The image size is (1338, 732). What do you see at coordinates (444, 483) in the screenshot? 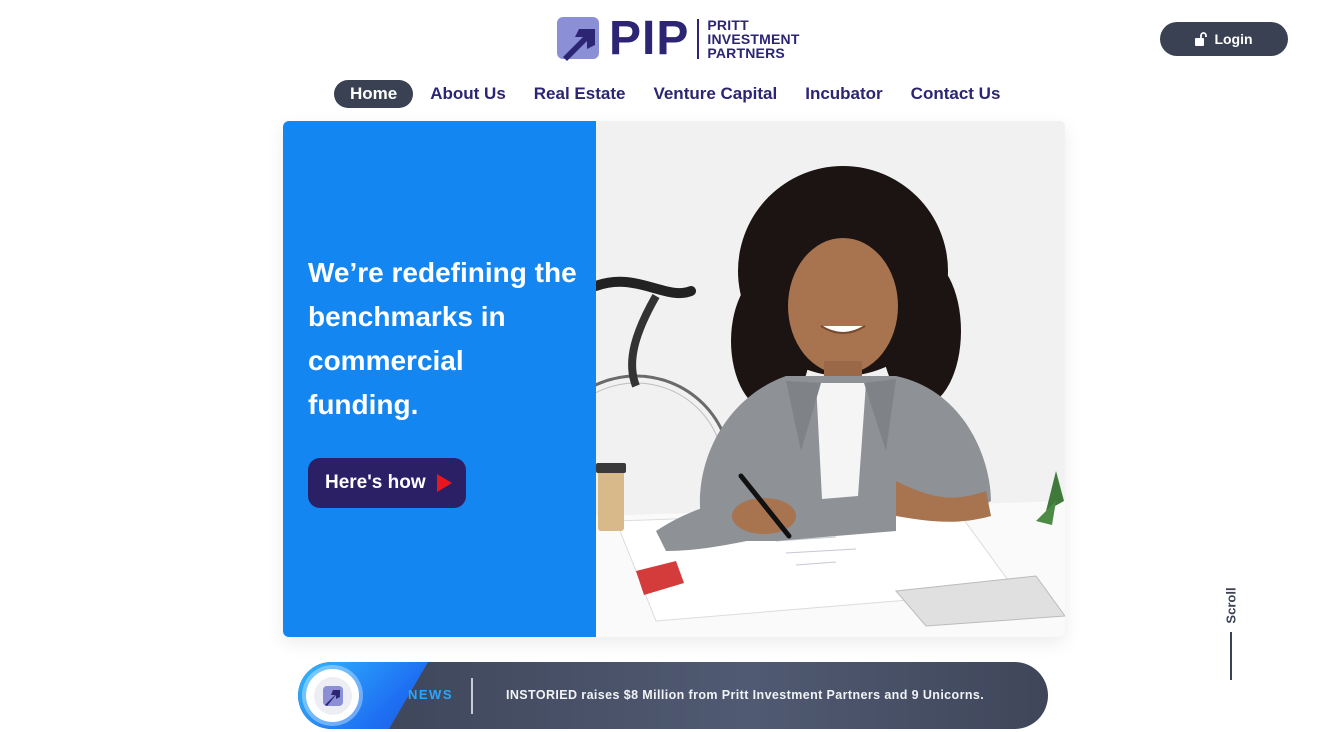
I see `play-icon` at bounding box center [444, 483].